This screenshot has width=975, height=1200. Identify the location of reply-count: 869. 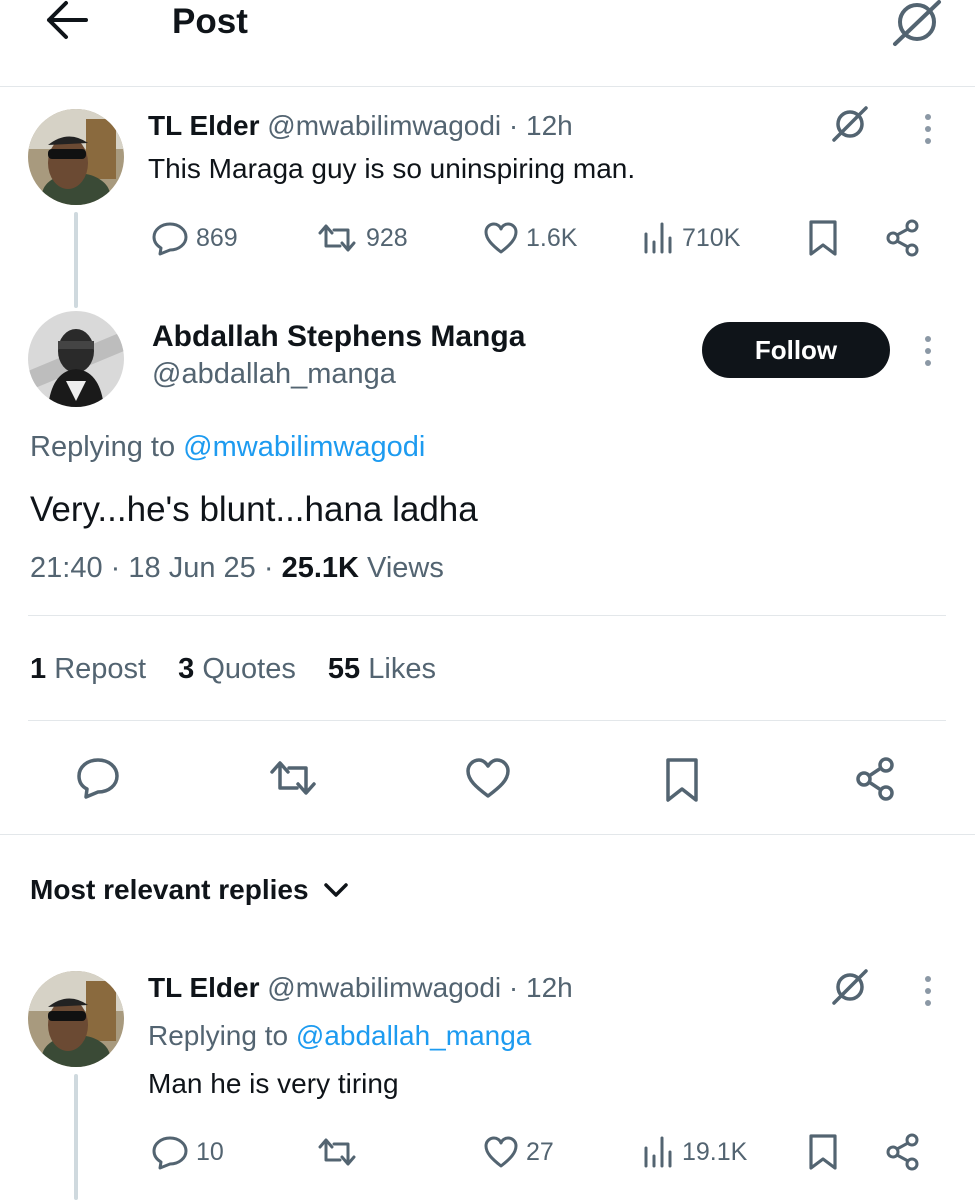
(217, 237).